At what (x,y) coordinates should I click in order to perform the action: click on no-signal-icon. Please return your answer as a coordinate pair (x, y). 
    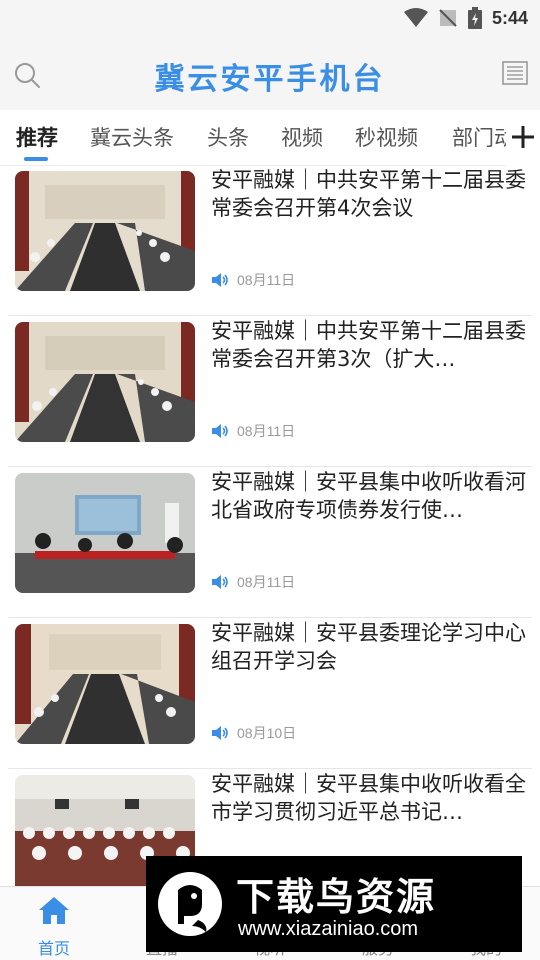
    Looking at the image, I should click on (448, 18).